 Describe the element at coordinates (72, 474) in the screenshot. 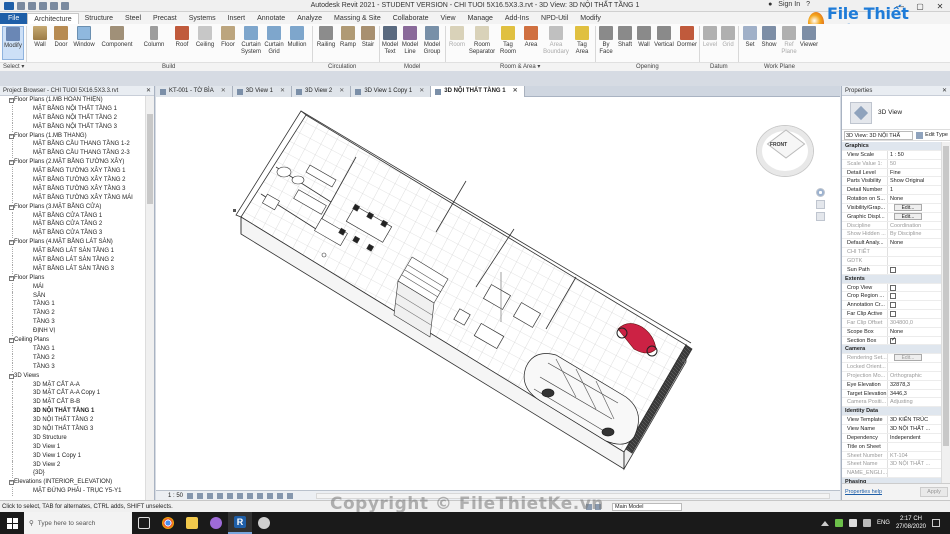

I see `tree-item: {3D}` at that location.